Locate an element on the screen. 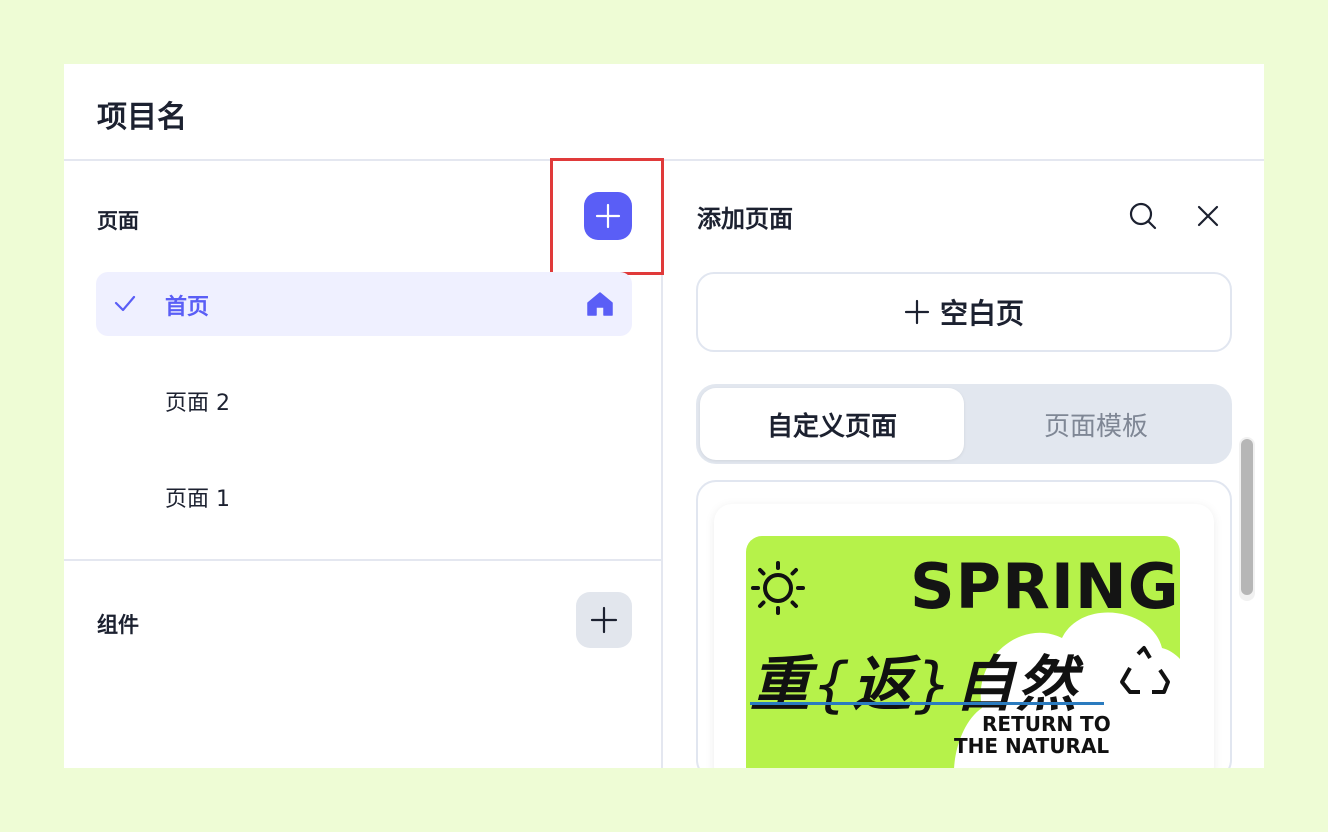 The height and width of the screenshot is (832, 1328). template-tagline-line1: RETURN TO is located at coordinates (1046, 724).